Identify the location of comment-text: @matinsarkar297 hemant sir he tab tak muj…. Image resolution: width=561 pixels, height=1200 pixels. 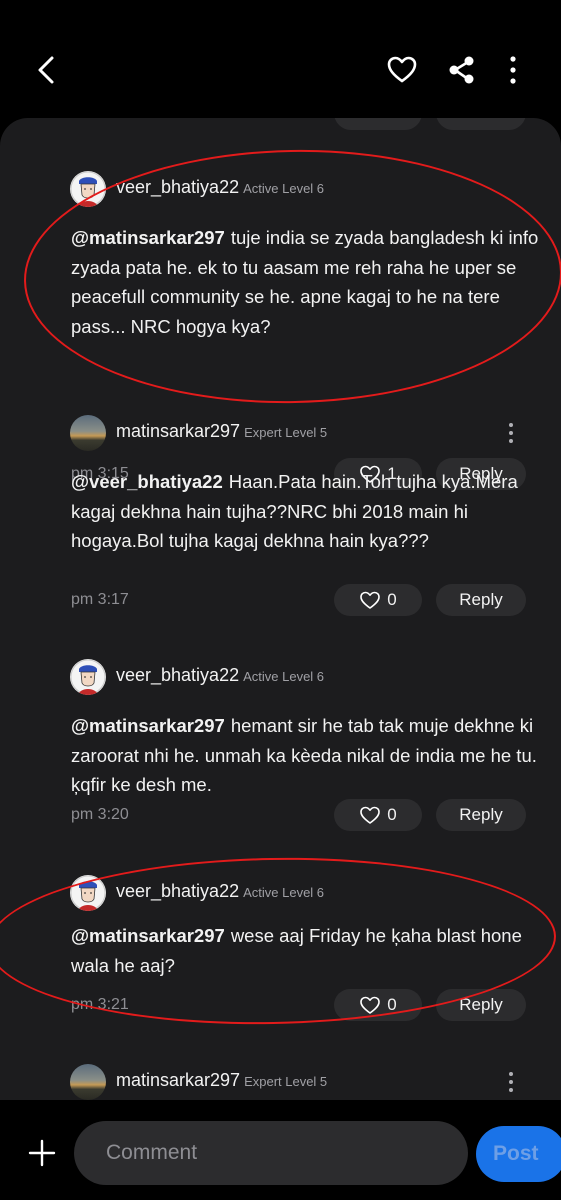
(306, 755).